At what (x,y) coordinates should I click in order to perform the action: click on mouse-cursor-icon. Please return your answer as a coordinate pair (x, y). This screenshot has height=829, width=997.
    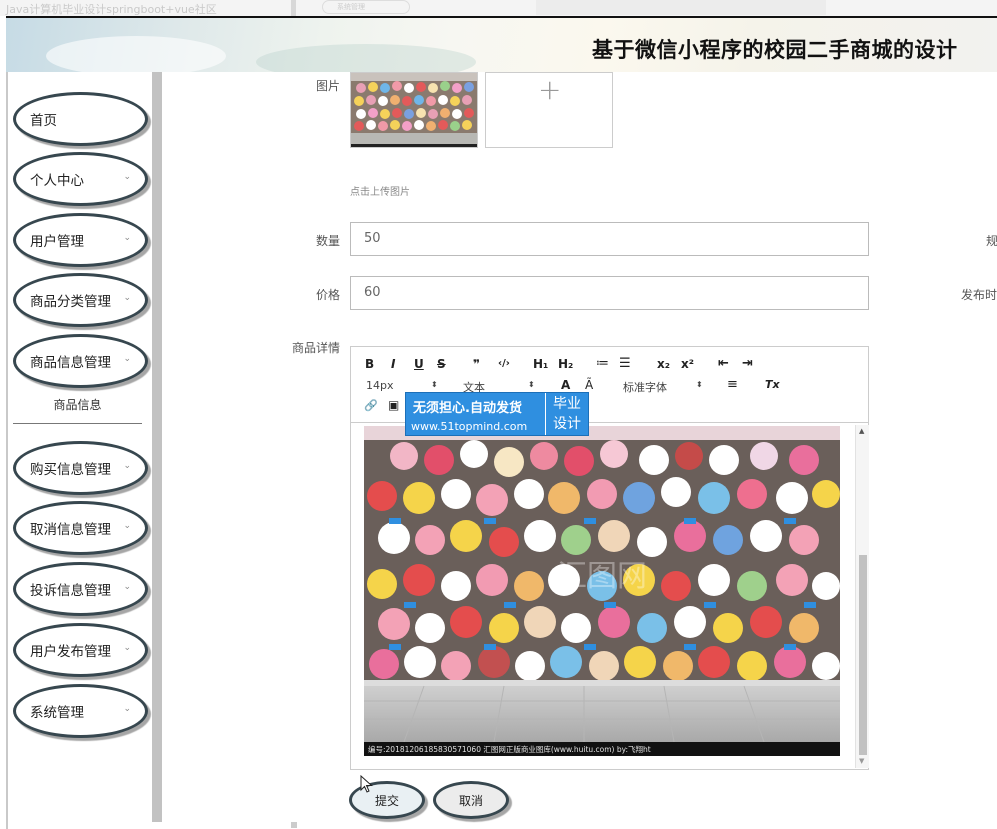
    Looking at the image, I should click on (366, 784).